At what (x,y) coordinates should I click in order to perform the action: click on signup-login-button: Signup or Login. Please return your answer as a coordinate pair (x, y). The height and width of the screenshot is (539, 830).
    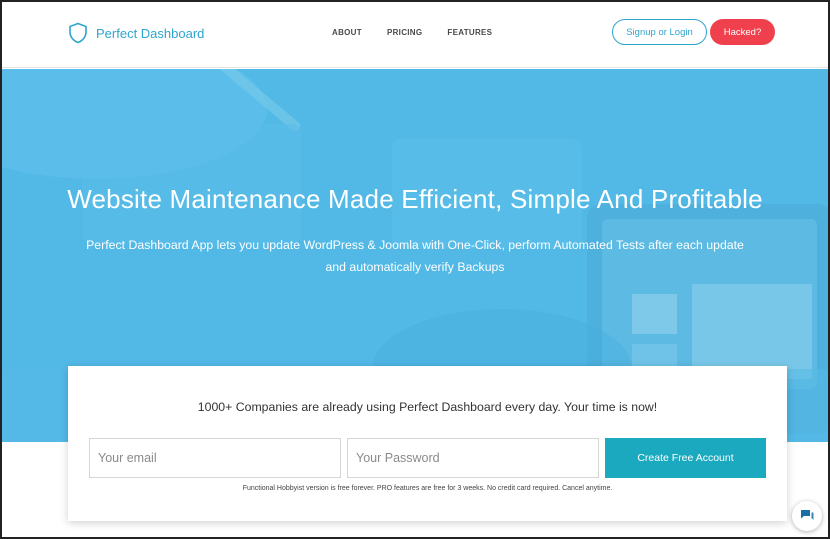
    Looking at the image, I should click on (659, 32).